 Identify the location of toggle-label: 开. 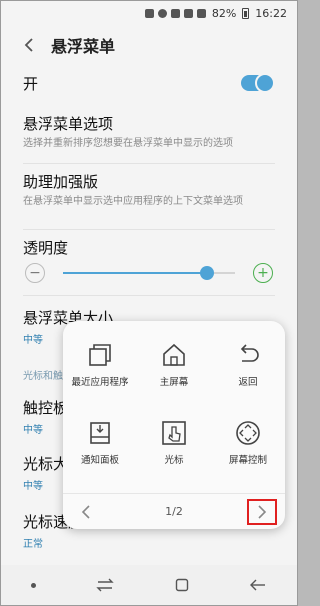
(31, 84).